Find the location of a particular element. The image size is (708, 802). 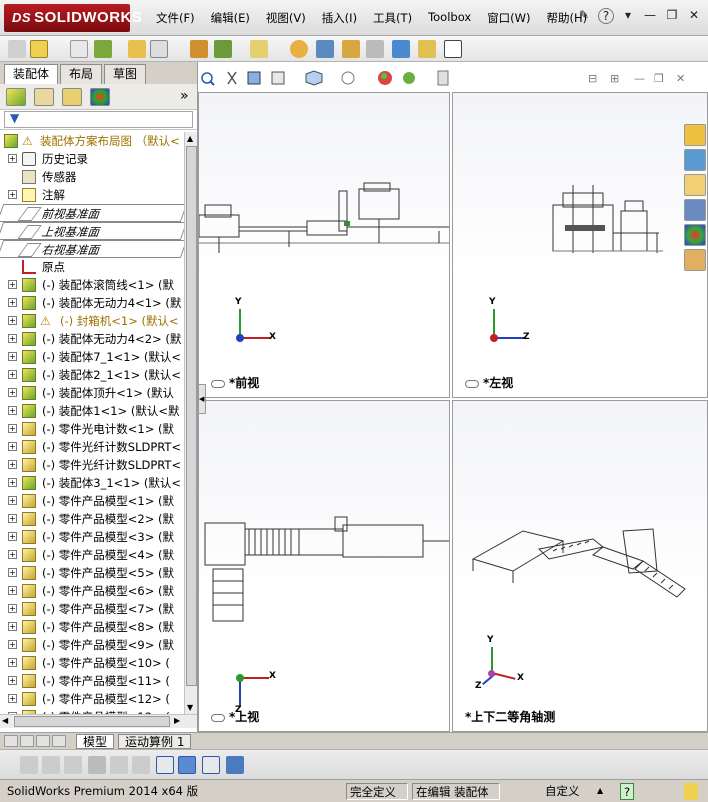

tree-item: + (-) 零件产品模型<6> (默 is located at coordinates (92, 591).